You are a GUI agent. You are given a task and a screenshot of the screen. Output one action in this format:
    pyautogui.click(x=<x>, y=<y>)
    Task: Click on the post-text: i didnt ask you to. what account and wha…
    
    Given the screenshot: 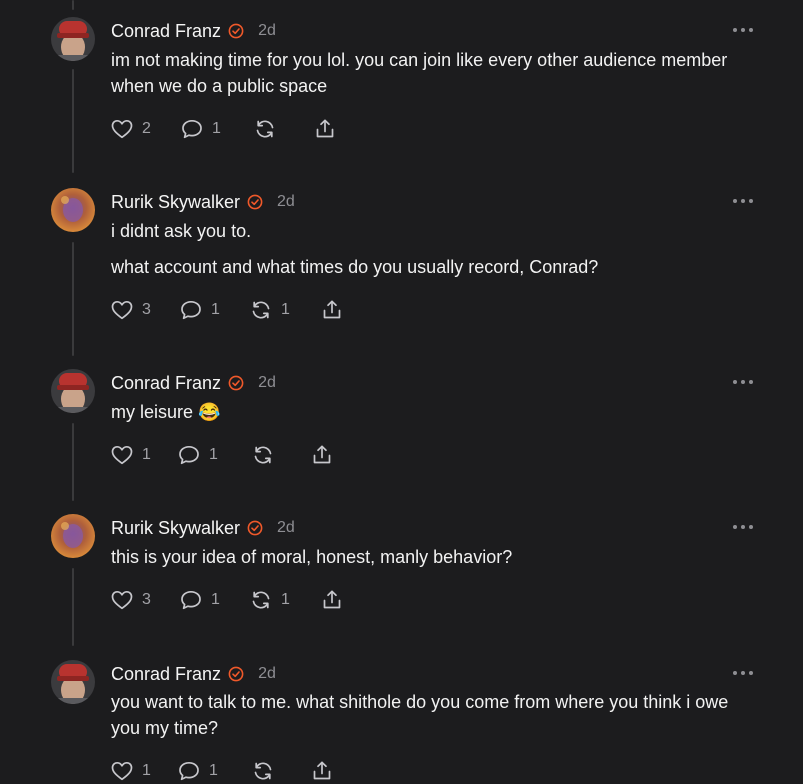 What is the action you would take?
    pyautogui.click(x=431, y=249)
    